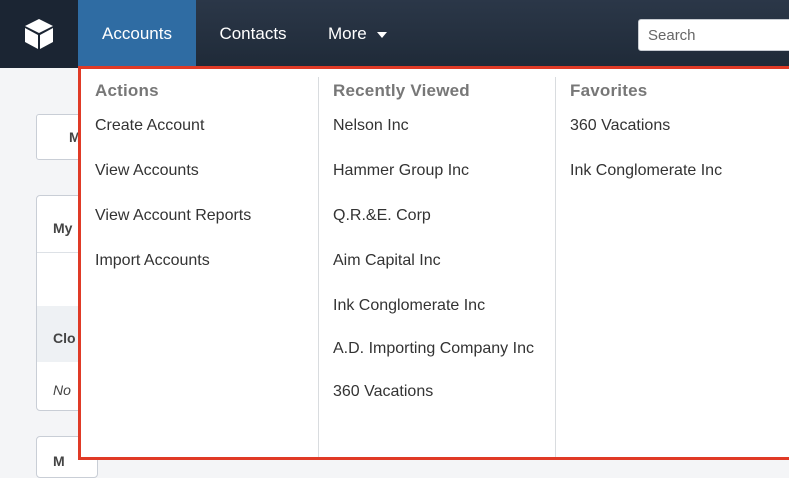  Describe the element at coordinates (437, 126) in the screenshot. I see `recent-item-link: Nelson Inc` at that location.